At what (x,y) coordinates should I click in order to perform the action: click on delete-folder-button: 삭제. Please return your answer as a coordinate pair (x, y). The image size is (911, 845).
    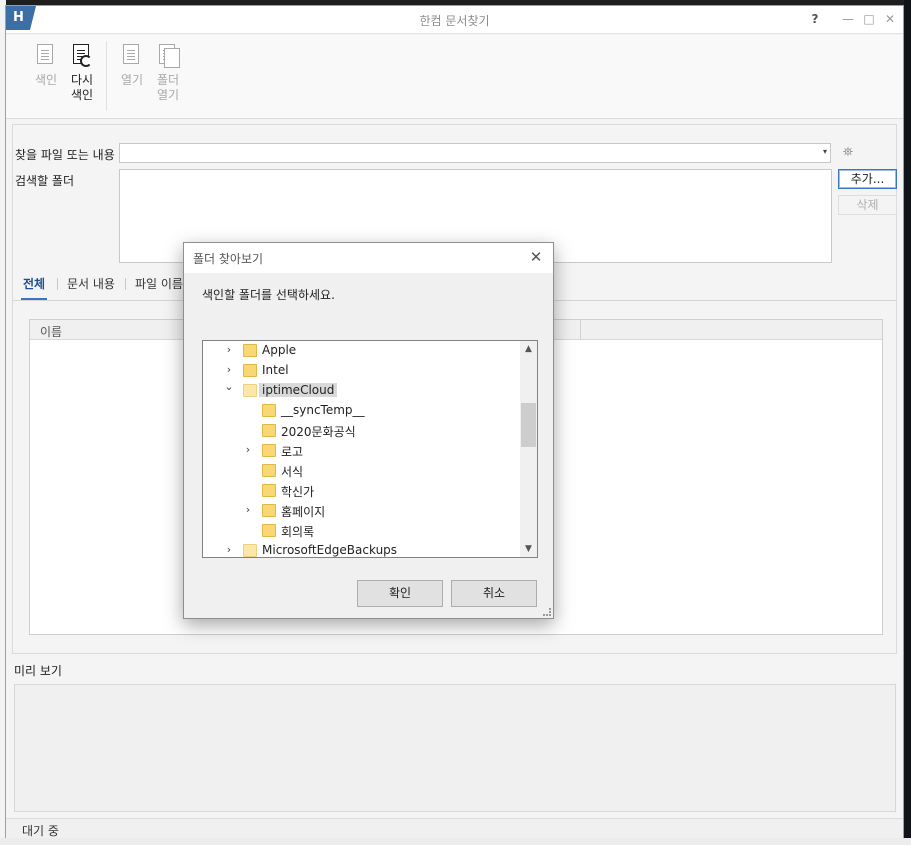
    Looking at the image, I should click on (867, 205).